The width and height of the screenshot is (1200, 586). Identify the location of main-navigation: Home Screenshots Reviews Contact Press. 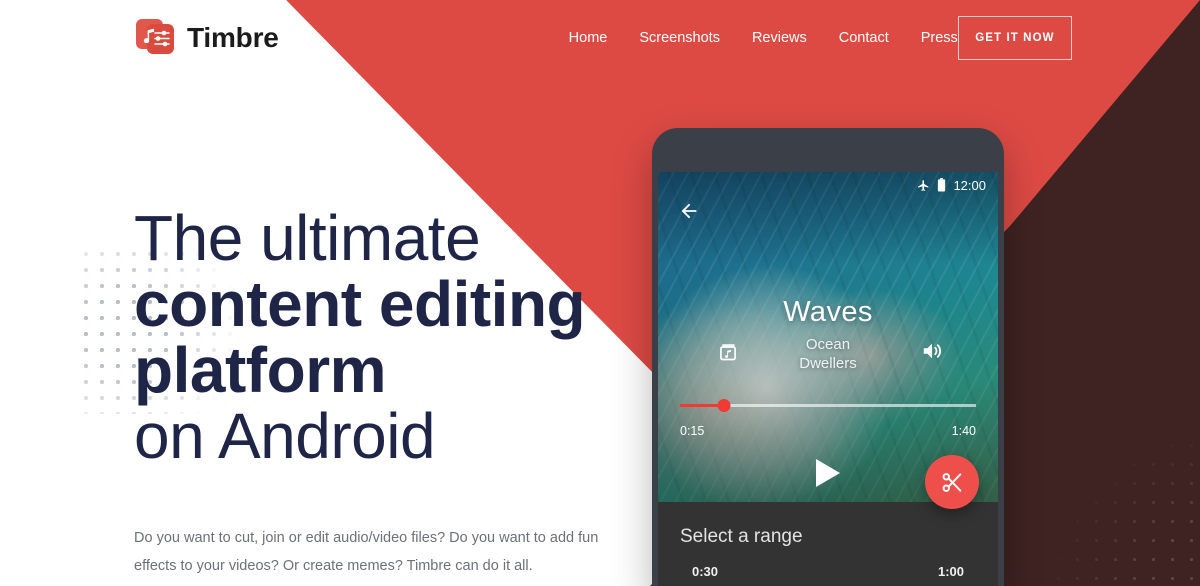
(763, 38).